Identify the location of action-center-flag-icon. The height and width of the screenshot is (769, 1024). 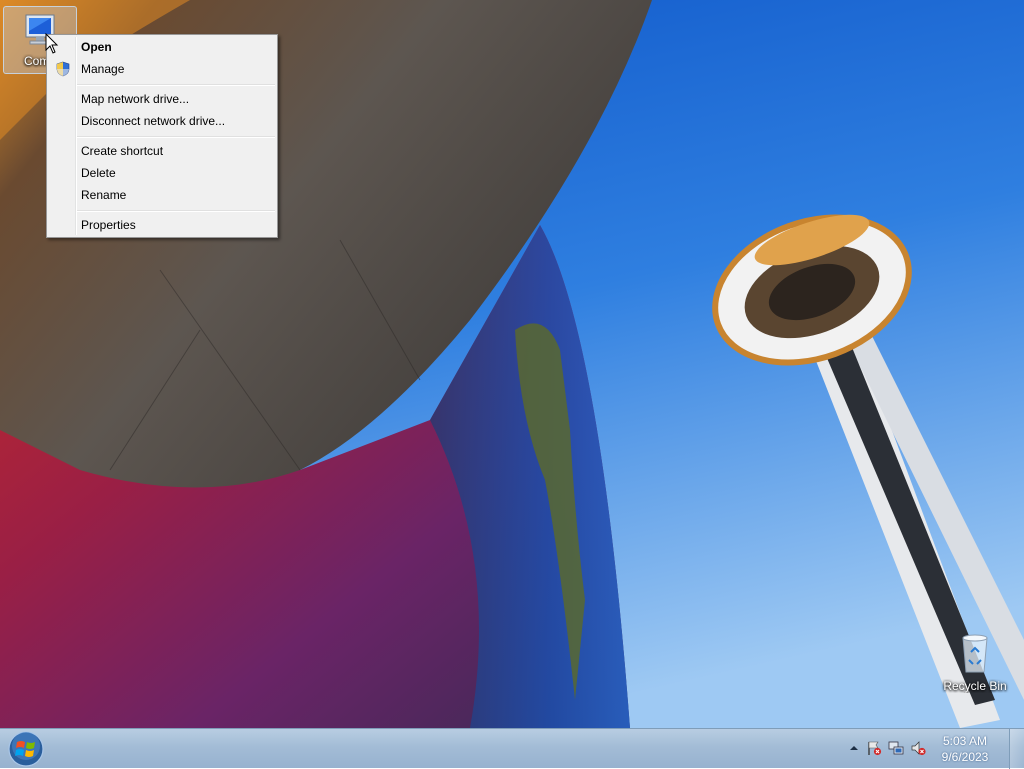
(874, 748).